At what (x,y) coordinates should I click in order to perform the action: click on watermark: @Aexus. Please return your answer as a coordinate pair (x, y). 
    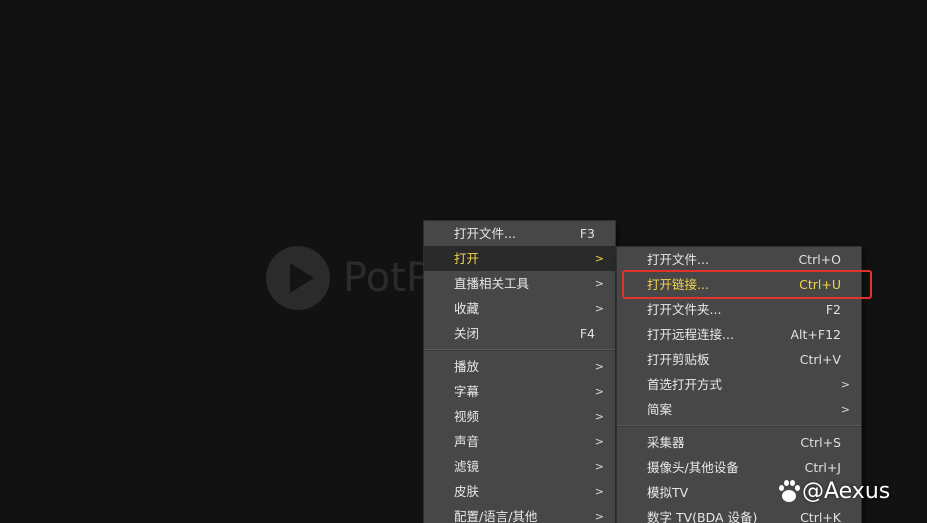
    Looking at the image, I should click on (833, 491).